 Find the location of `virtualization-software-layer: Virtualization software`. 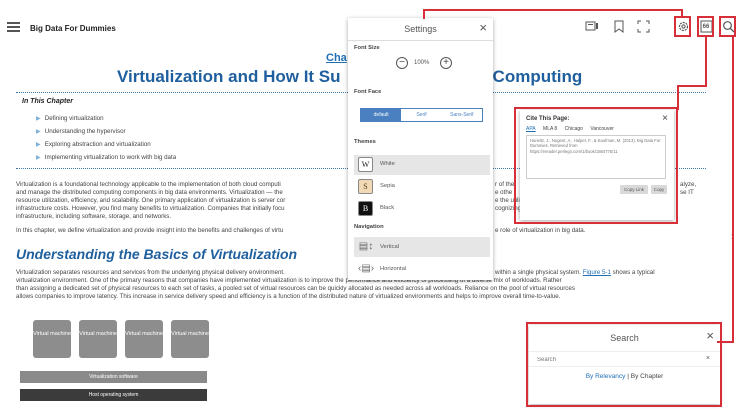

virtualization-software-layer: Virtualization software is located at coordinates (113, 377).